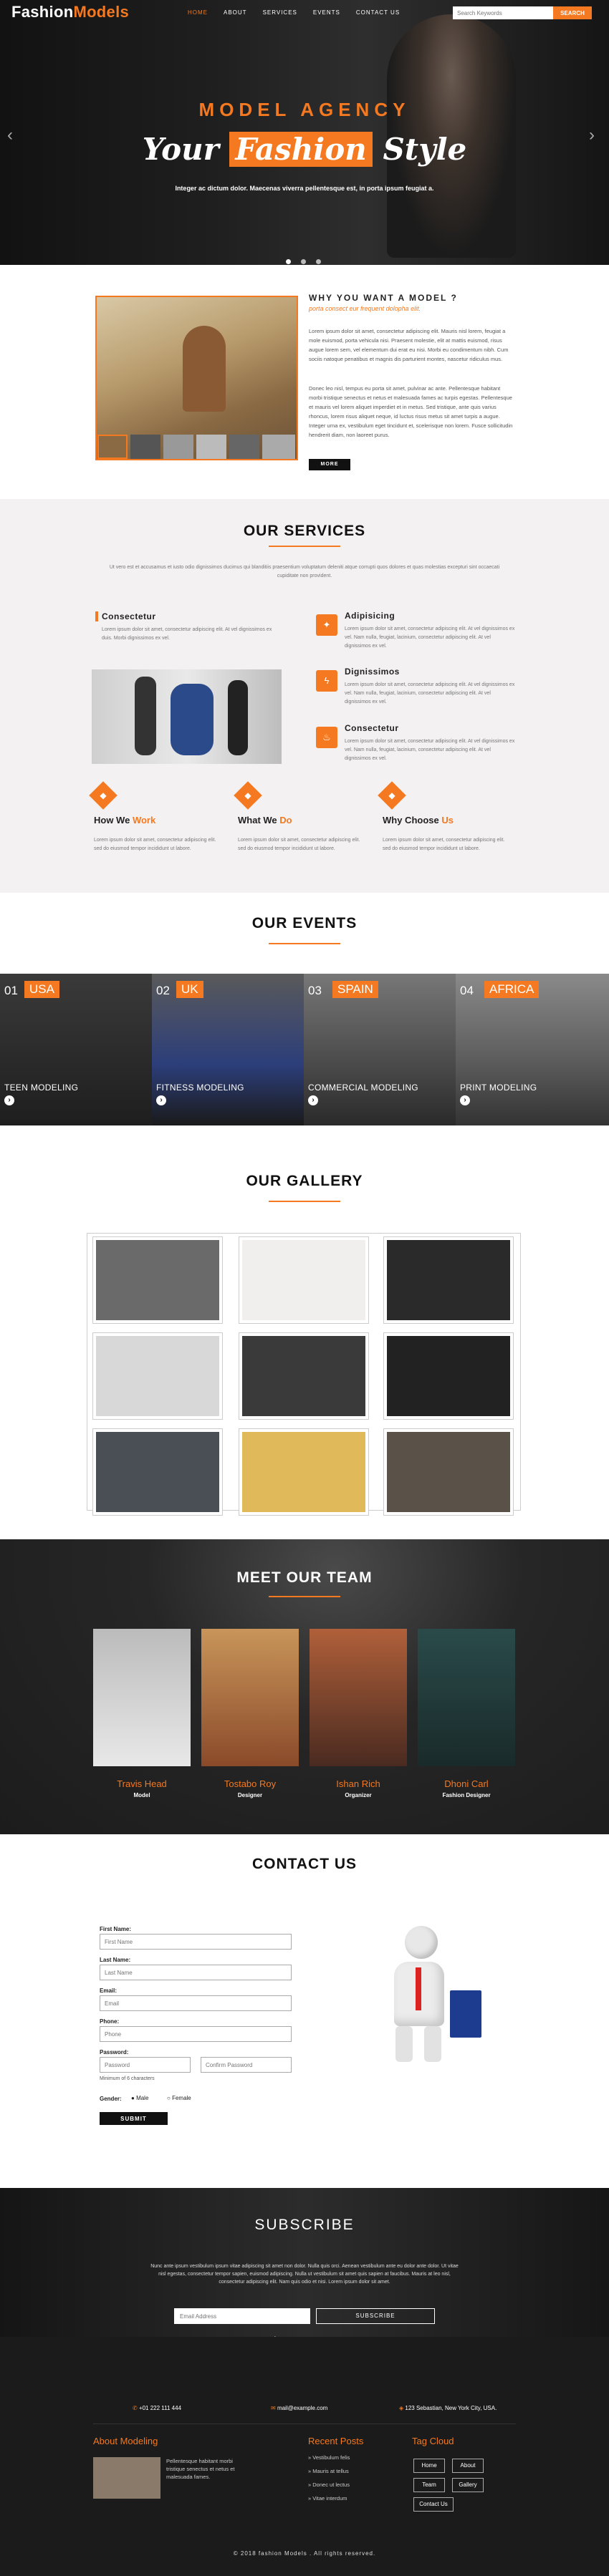  Describe the element at coordinates (304, 110) in the screenshot. I see `hero-kicker: MODEL AGENCY` at that location.